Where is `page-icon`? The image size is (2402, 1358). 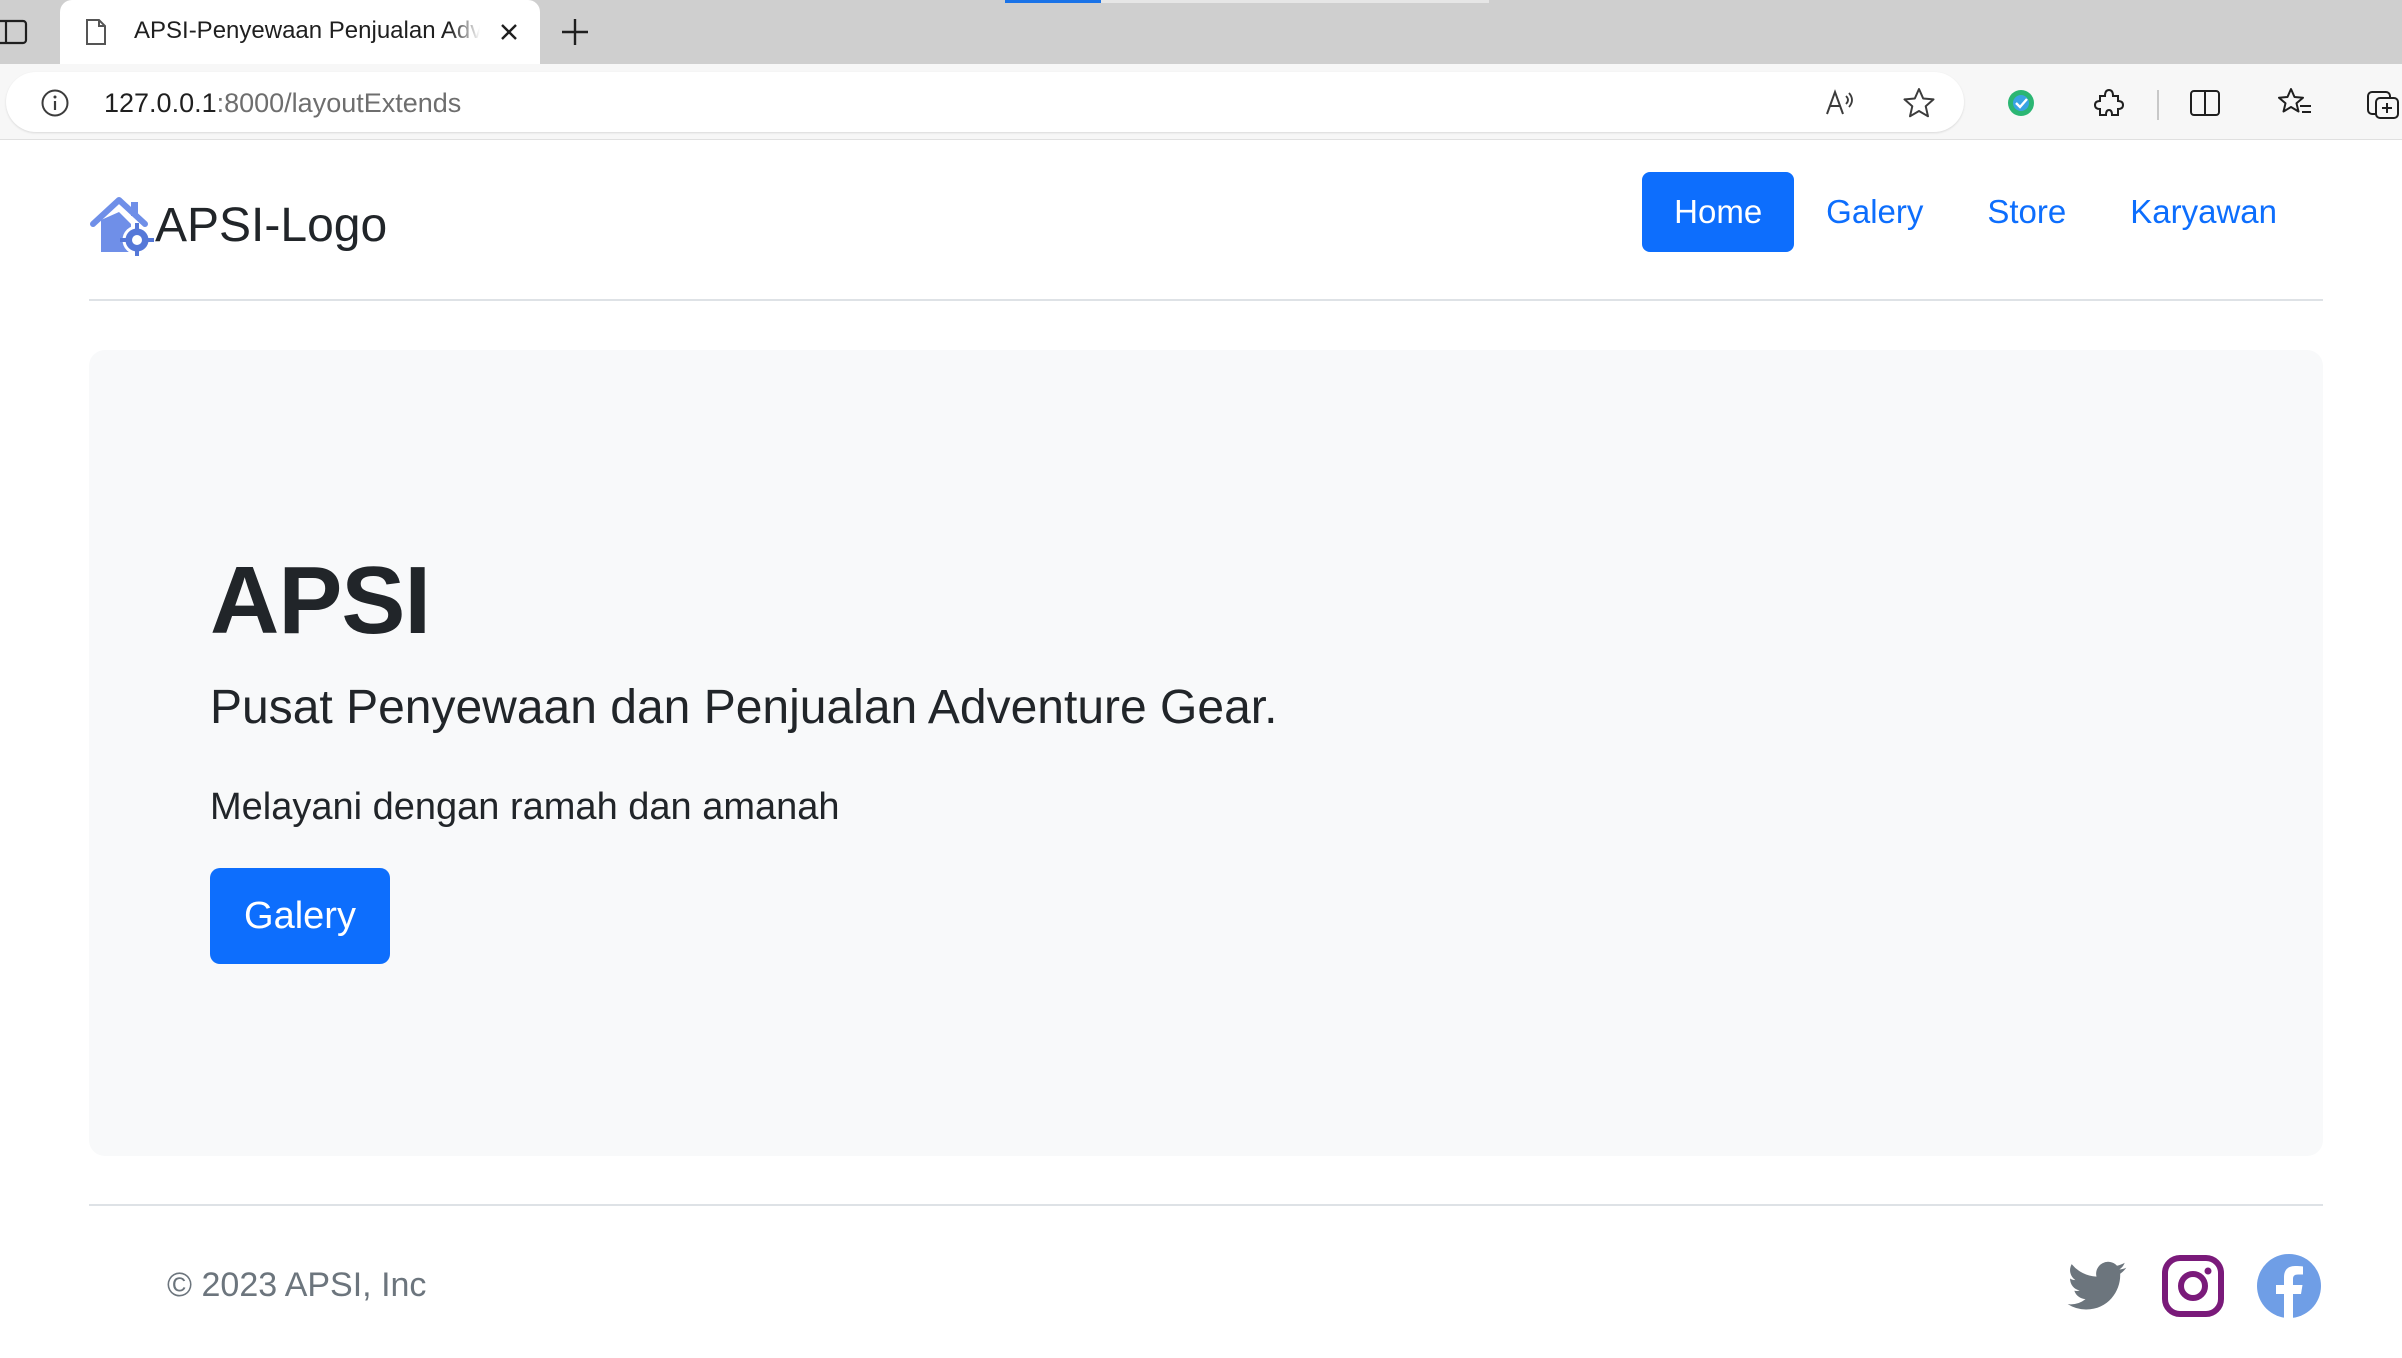 page-icon is located at coordinates (96, 32).